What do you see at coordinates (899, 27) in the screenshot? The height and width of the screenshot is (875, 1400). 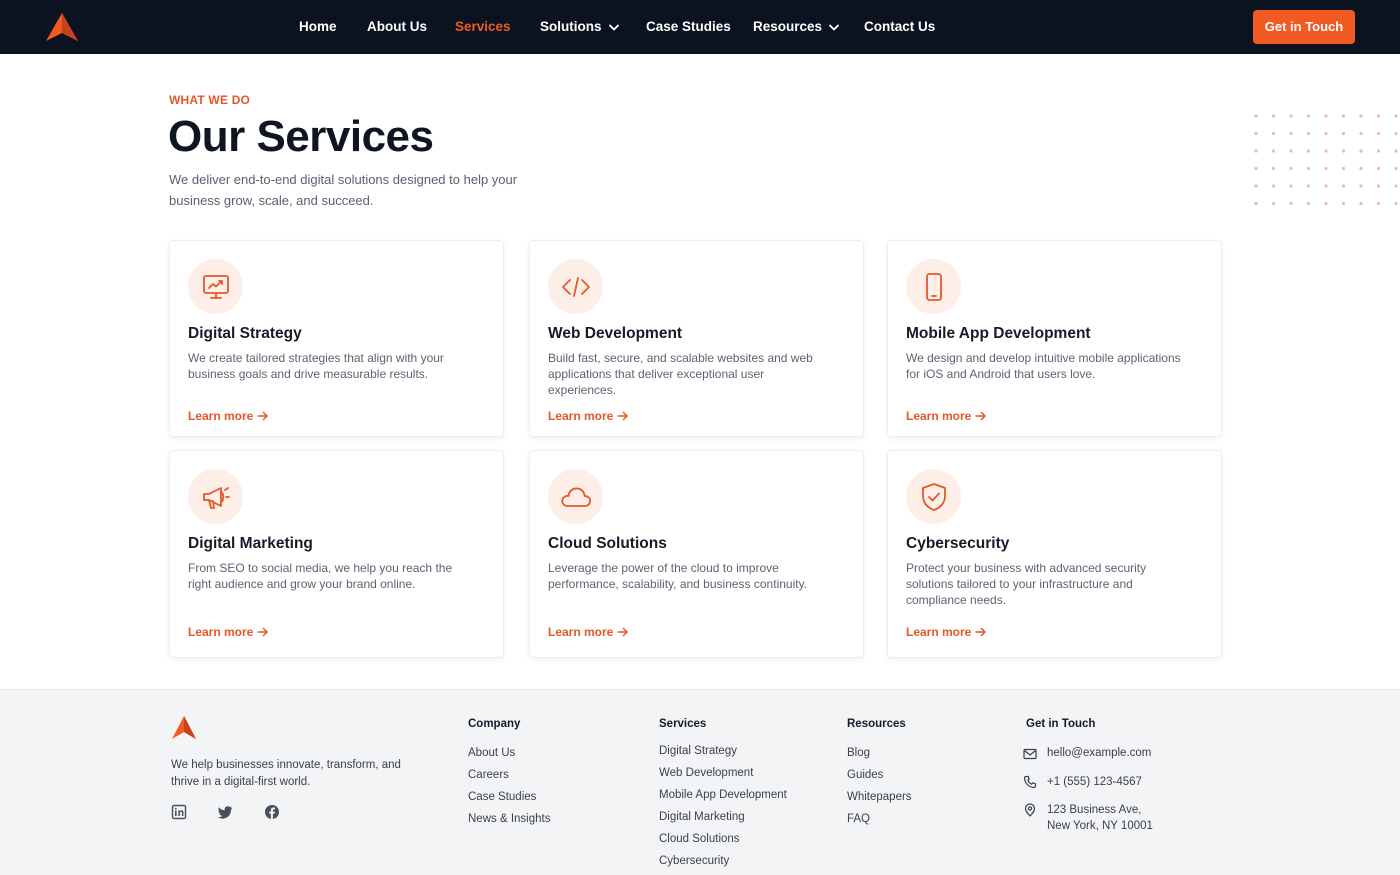 I see `nav-item-contact-us: Contact Us` at bounding box center [899, 27].